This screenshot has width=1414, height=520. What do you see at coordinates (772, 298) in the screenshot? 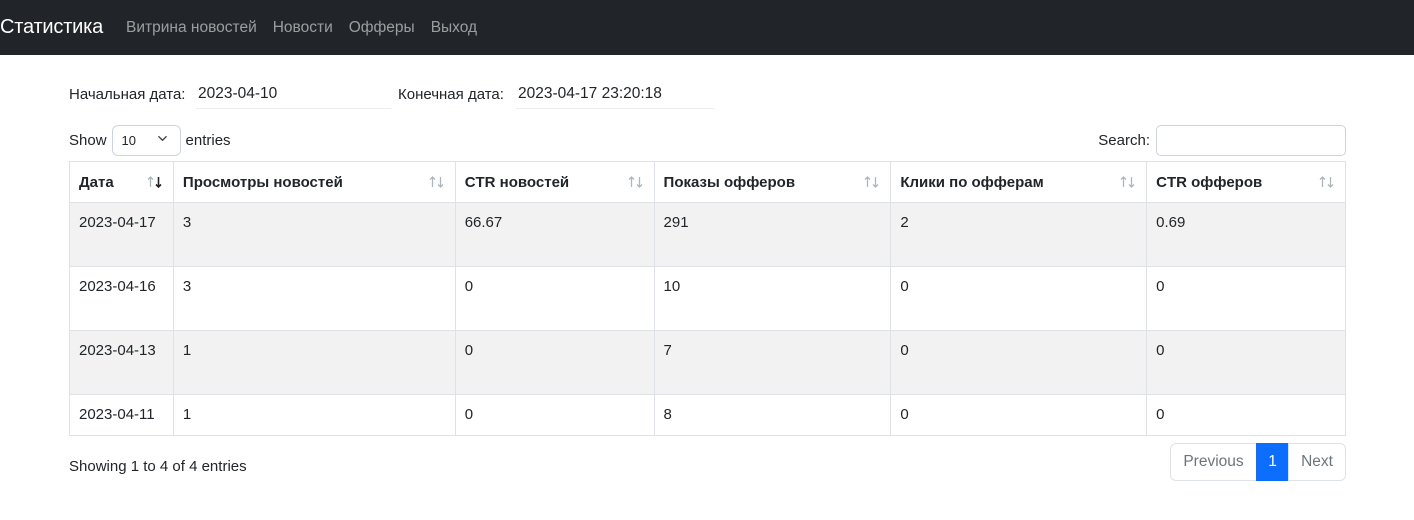
I see `cell-offer-impressions: 10` at bounding box center [772, 298].